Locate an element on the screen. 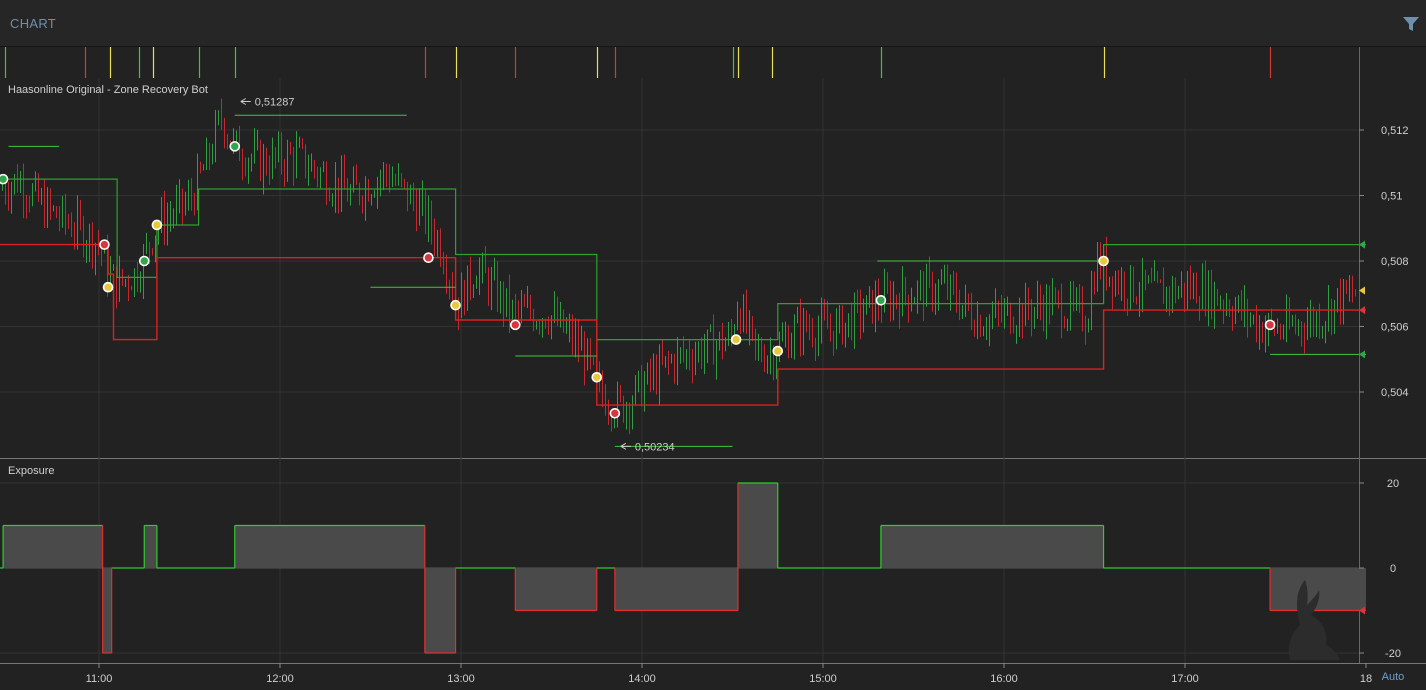 The image size is (1426, 690). auto-scale-label: Auto is located at coordinates (1393, 677).